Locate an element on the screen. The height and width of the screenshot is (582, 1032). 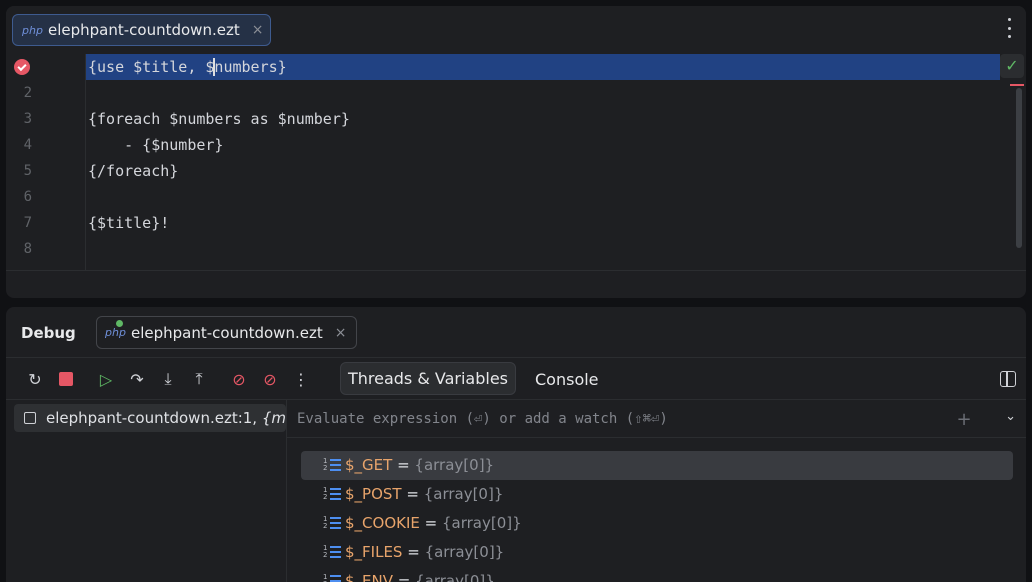
chevron-down-icon: ⌄ is located at coordinates (1010, 416).